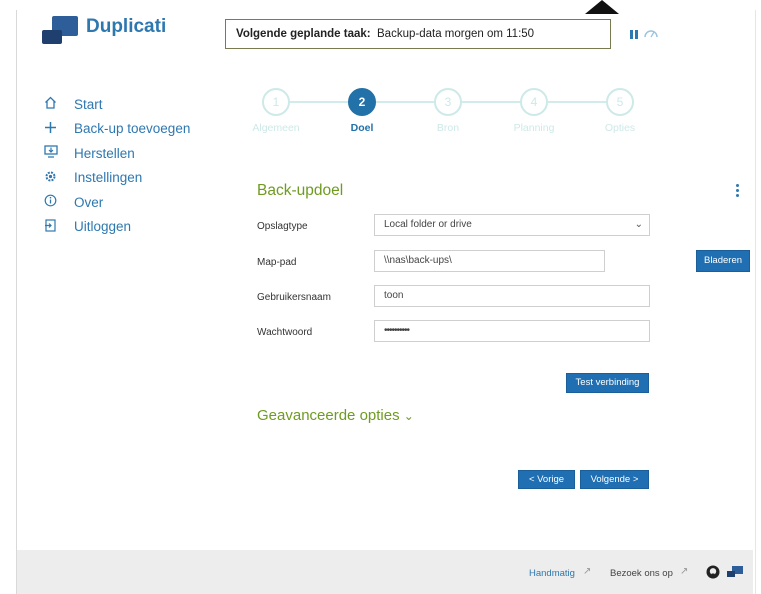 This screenshot has height=594, width=761. Describe the element at coordinates (552, 573) in the screenshot. I see `manual-link: Handmatig` at that location.